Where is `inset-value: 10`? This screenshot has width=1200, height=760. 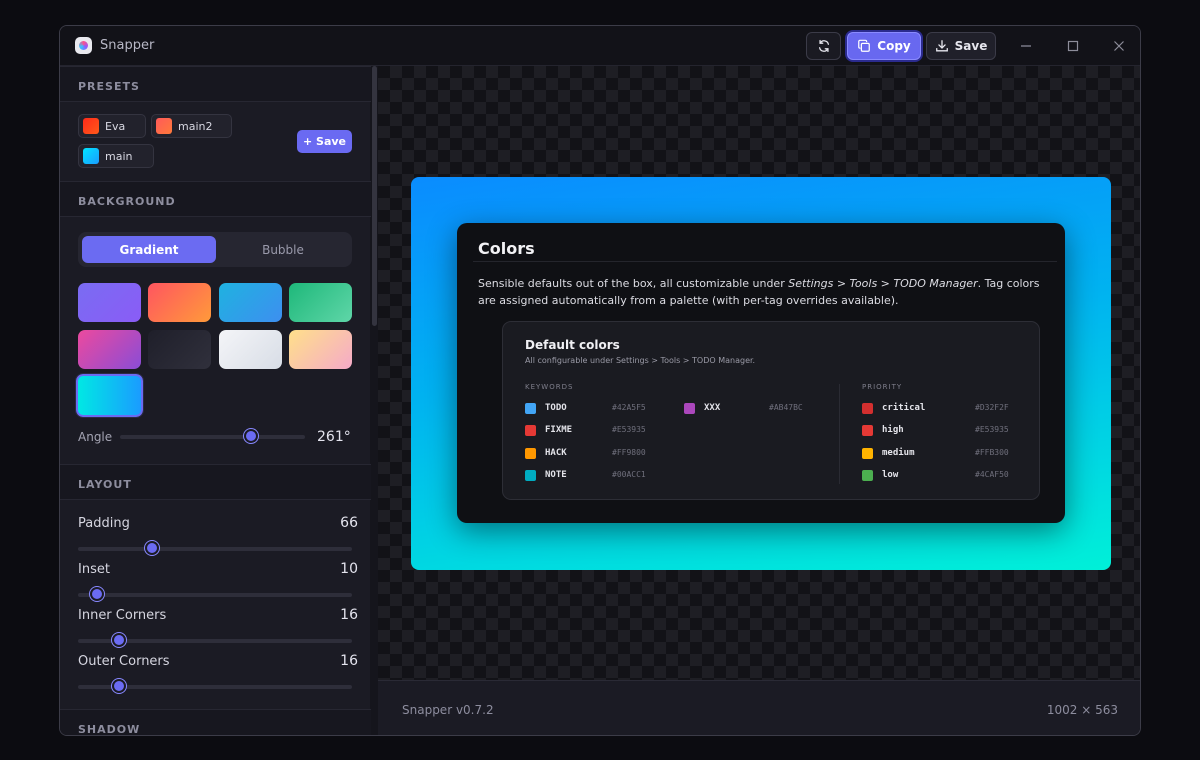
inset-value: 10 is located at coordinates (349, 569).